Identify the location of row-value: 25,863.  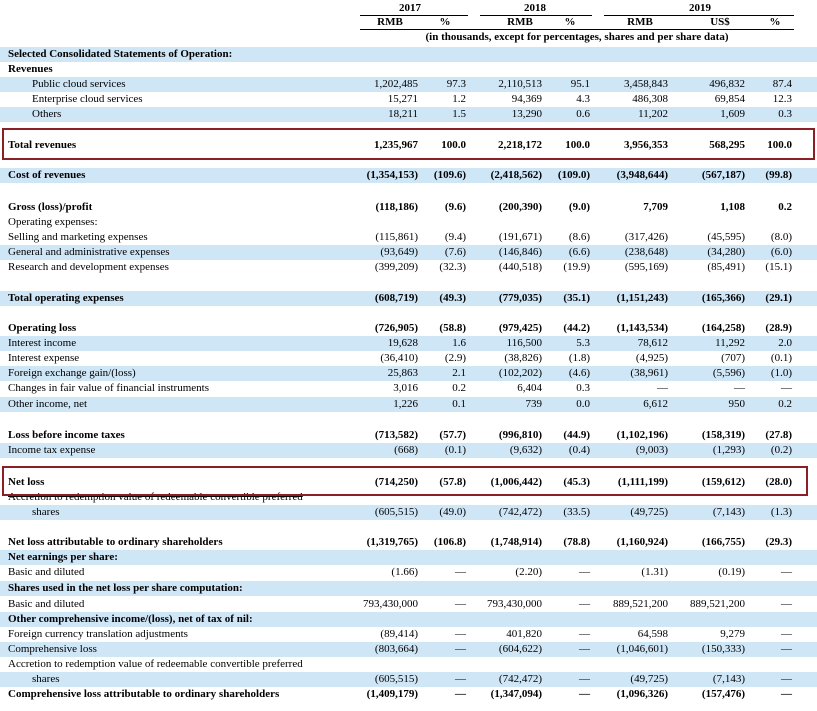
(402, 373).